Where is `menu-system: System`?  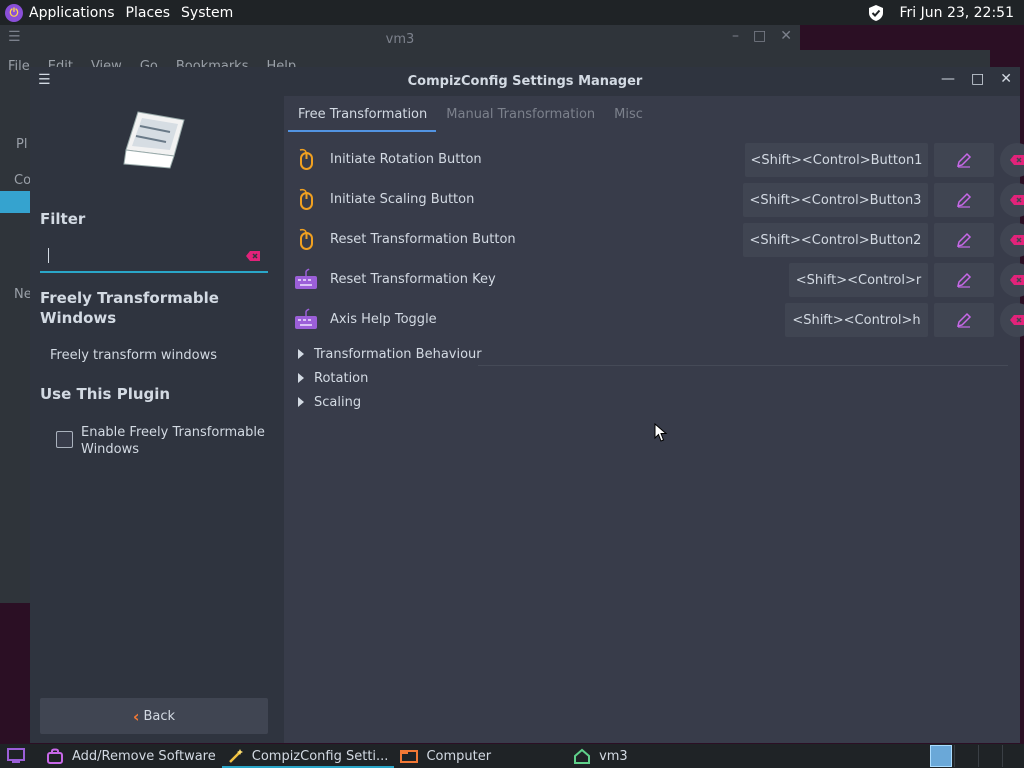 menu-system: System is located at coordinates (207, 13).